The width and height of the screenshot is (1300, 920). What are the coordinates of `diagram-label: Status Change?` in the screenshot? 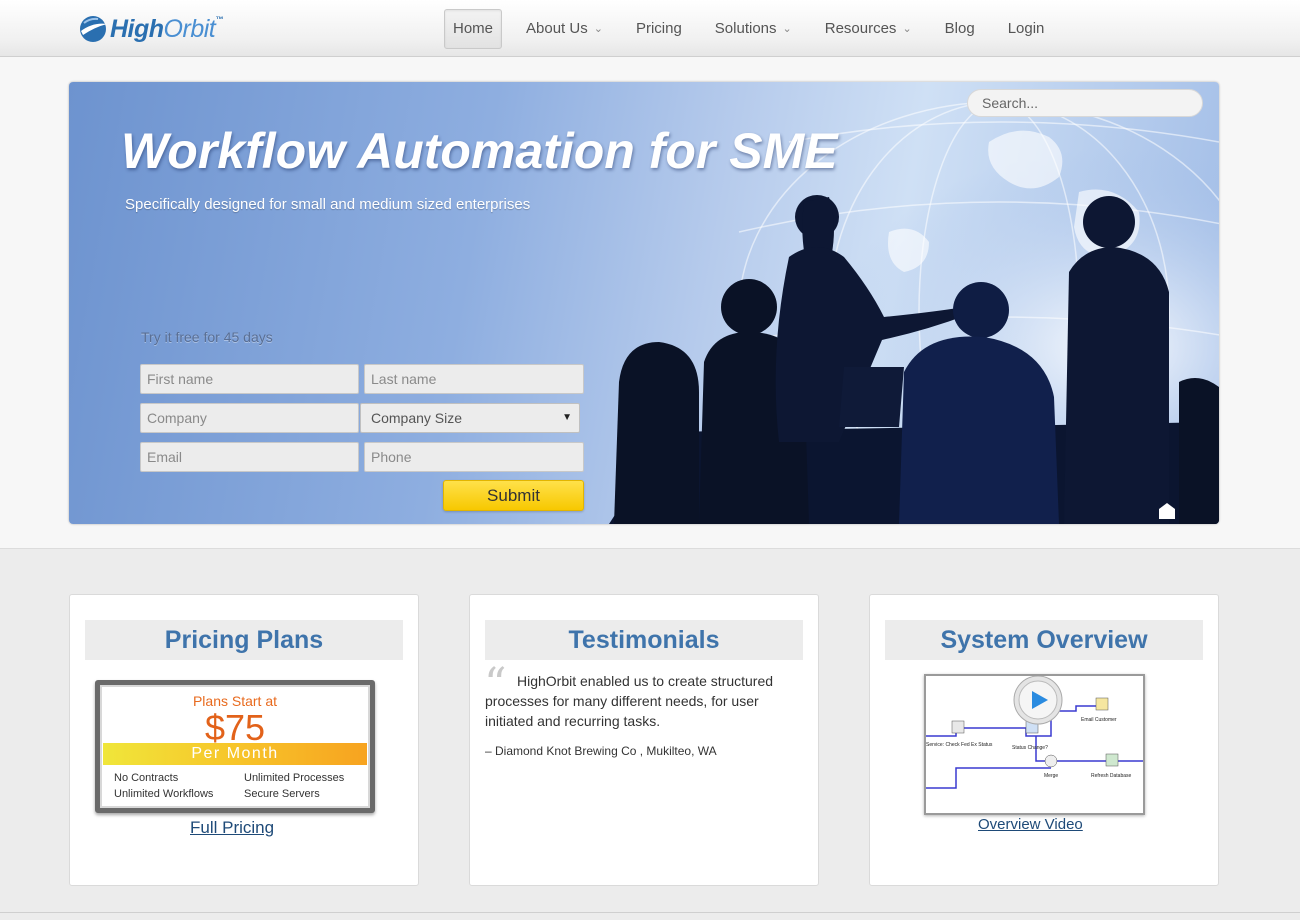 It's located at (1030, 748).